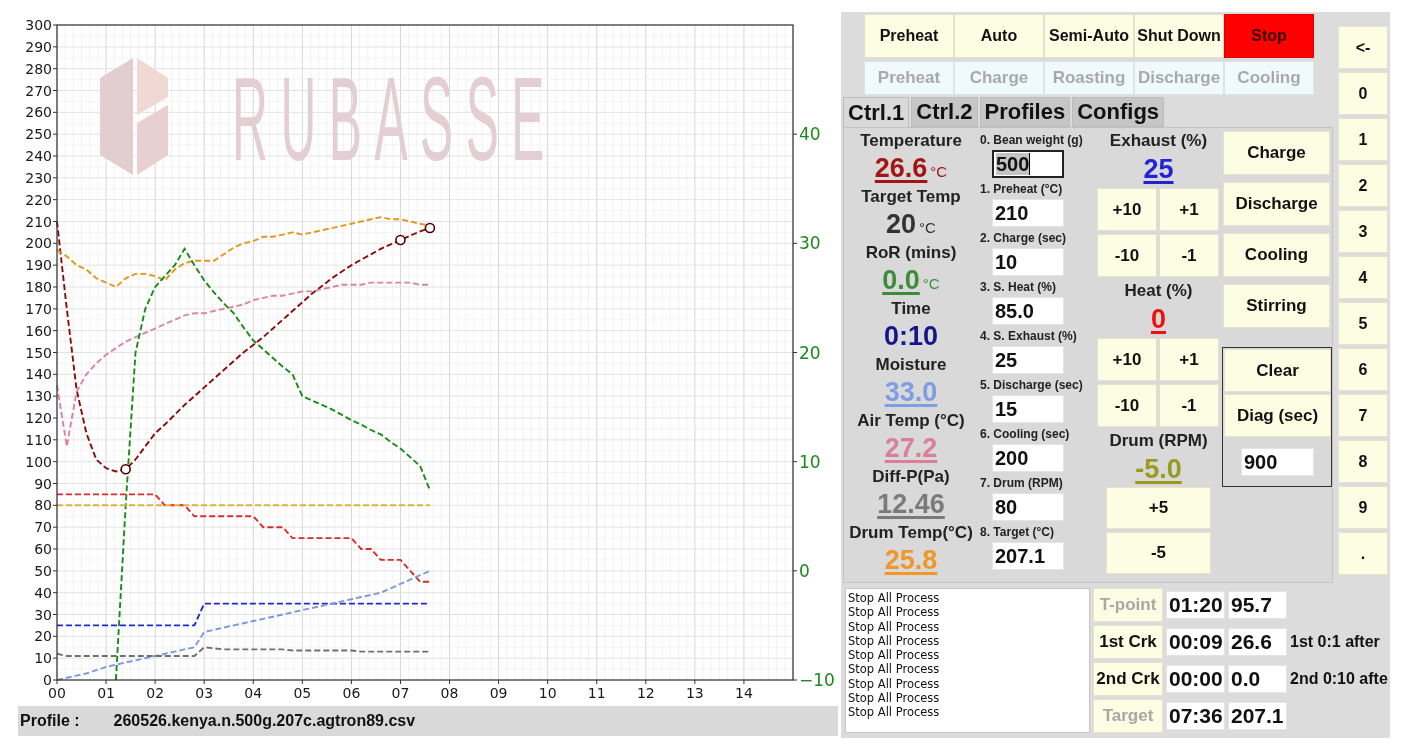 This screenshot has height=756, width=1404. I want to click on keypad-button: 4, so click(1363, 277).